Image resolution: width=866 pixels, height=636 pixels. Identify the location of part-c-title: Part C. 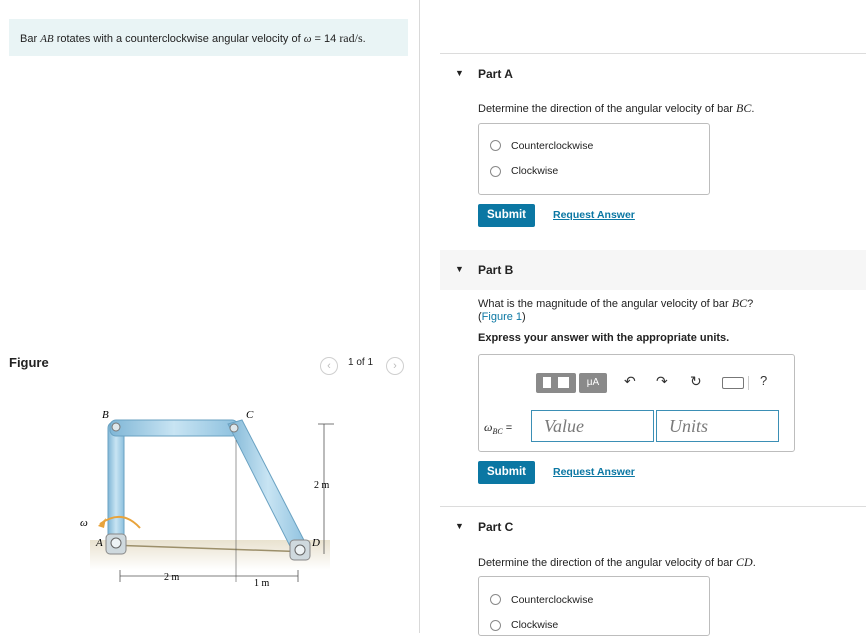
(496, 527).